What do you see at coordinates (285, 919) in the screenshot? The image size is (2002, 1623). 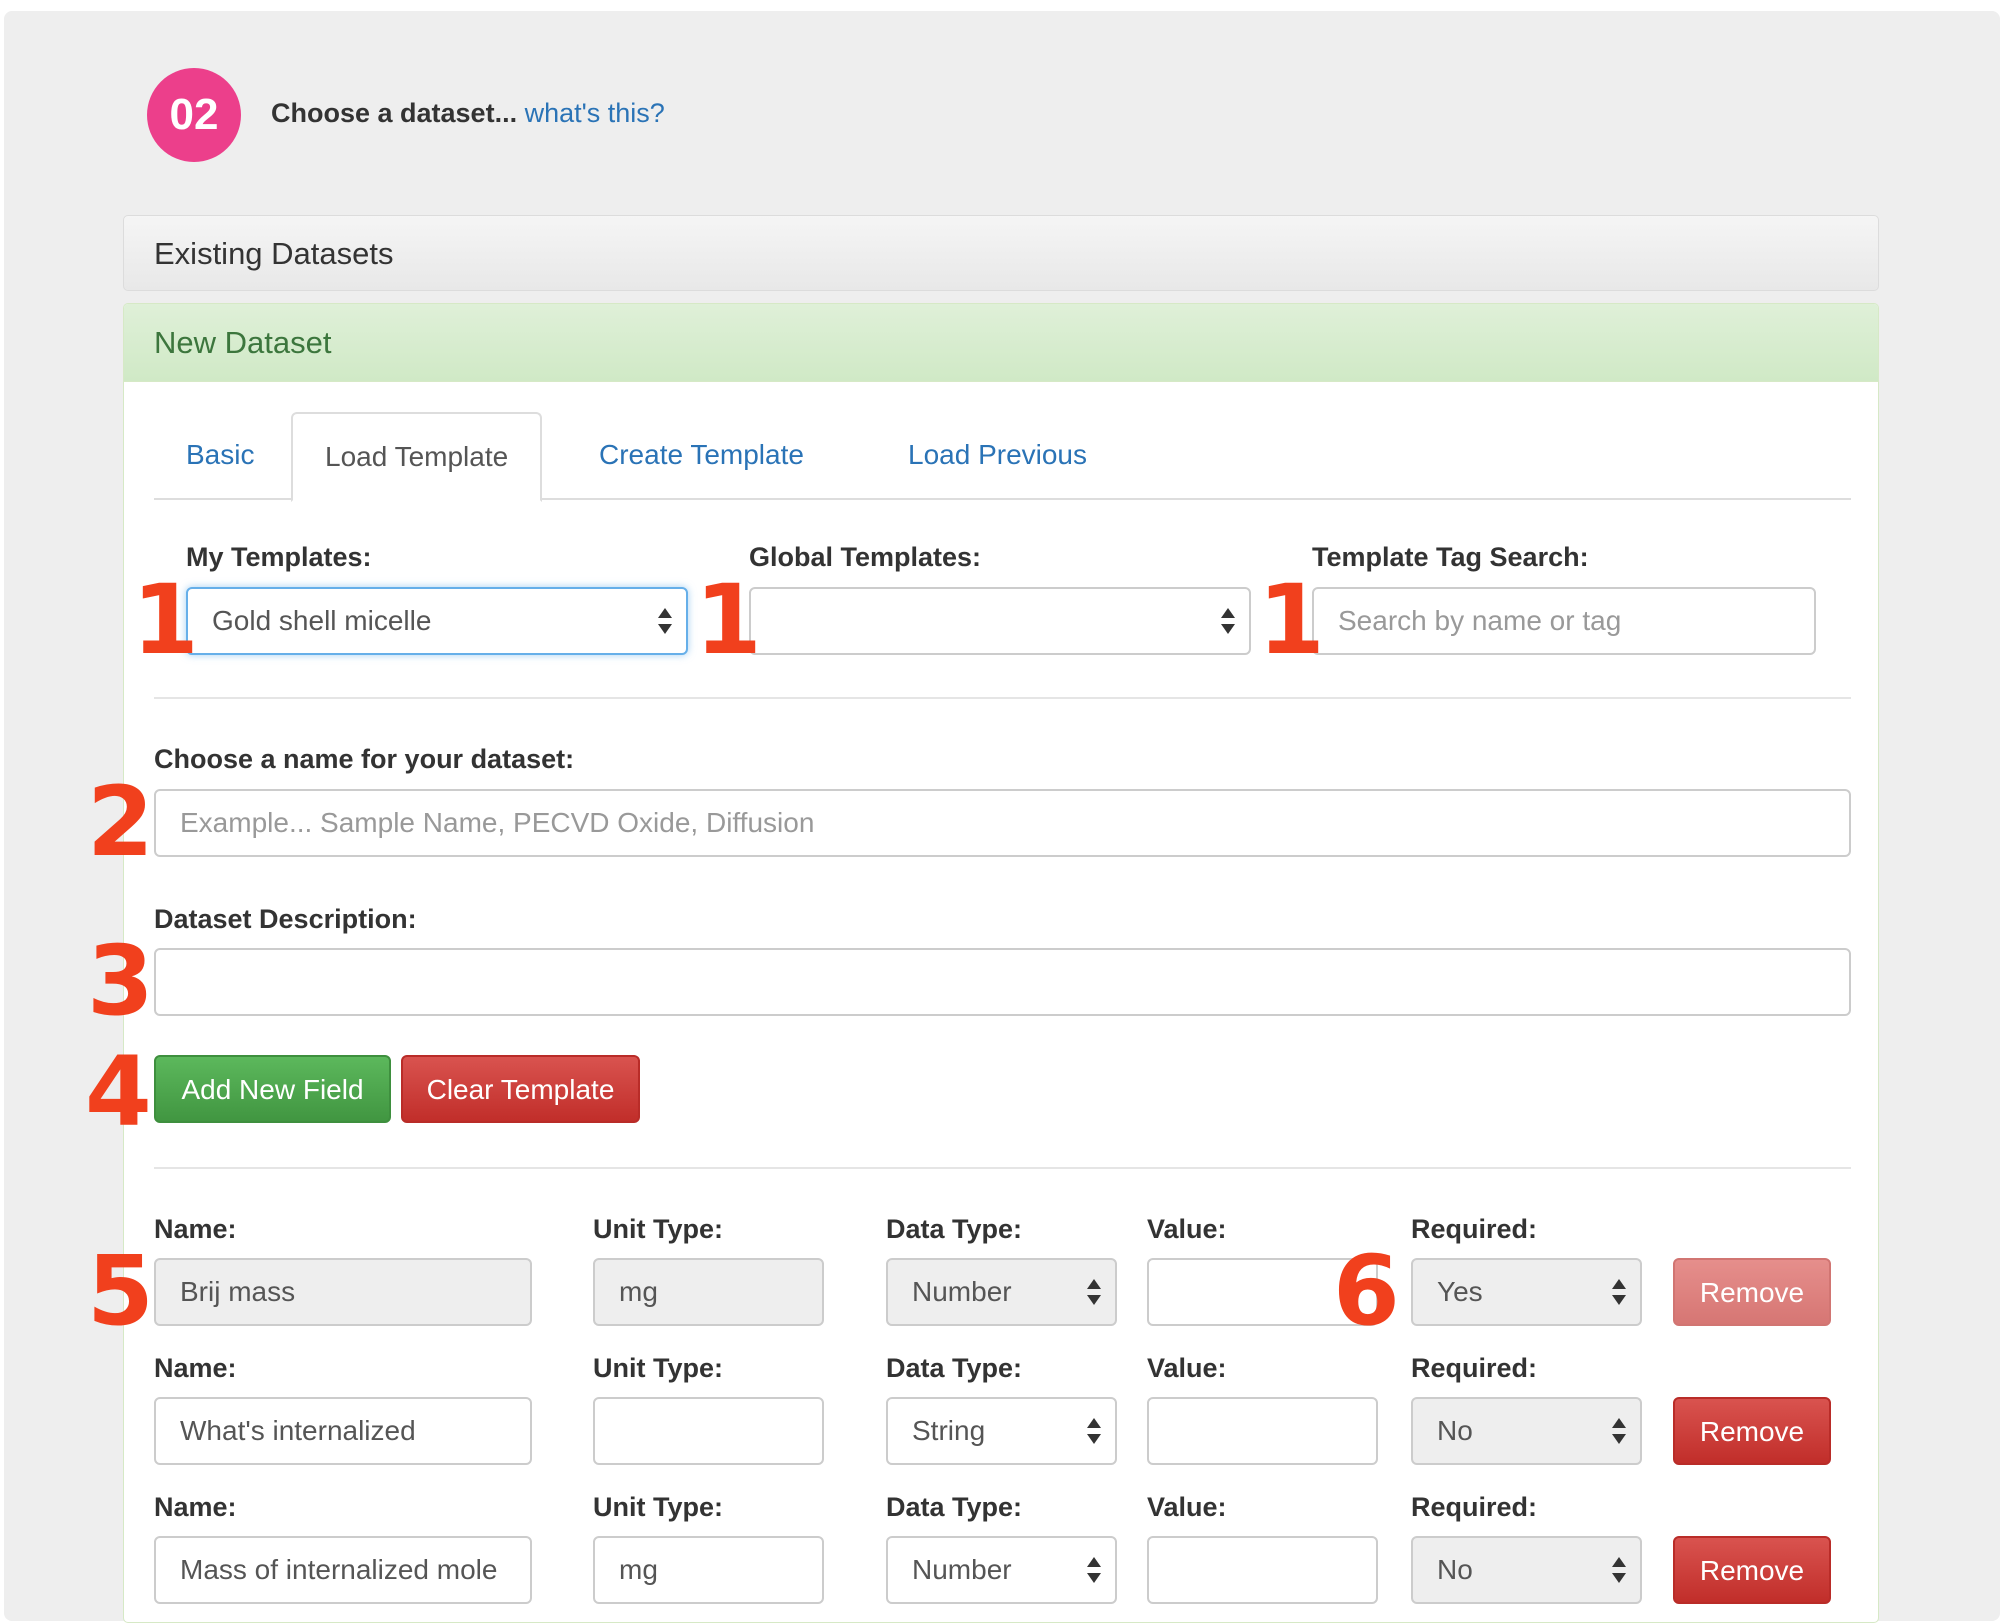 I see `dataset-description-label: Dataset Description:` at bounding box center [285, 919].